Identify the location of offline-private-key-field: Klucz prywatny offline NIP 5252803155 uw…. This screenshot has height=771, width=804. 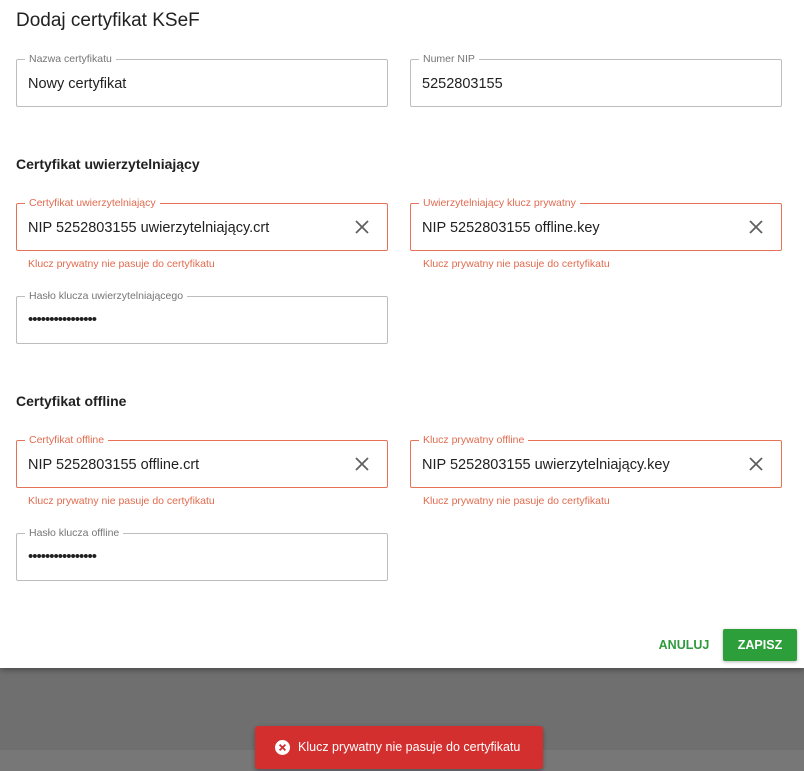
(596, 461).